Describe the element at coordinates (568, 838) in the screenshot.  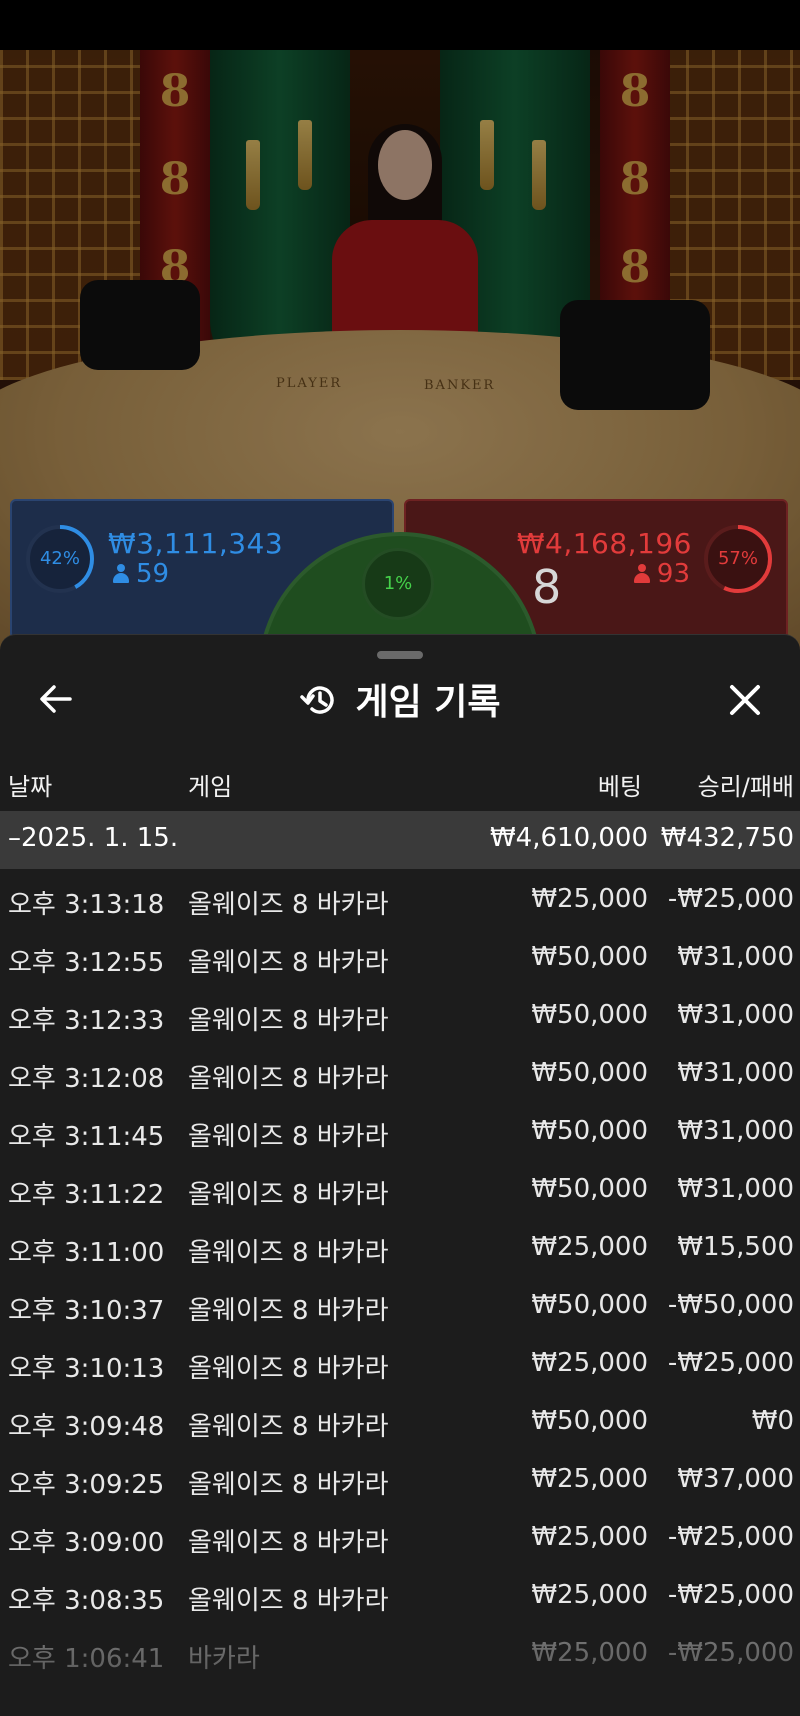
I see `date-group-bet-total: ₩4,610,000` at that location.